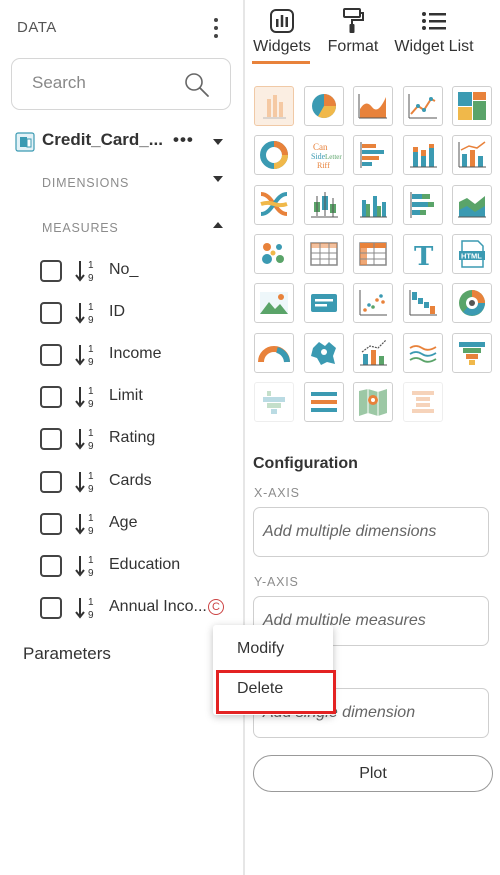  I want to click on word-cloud-side: Side, so click(318, 156).